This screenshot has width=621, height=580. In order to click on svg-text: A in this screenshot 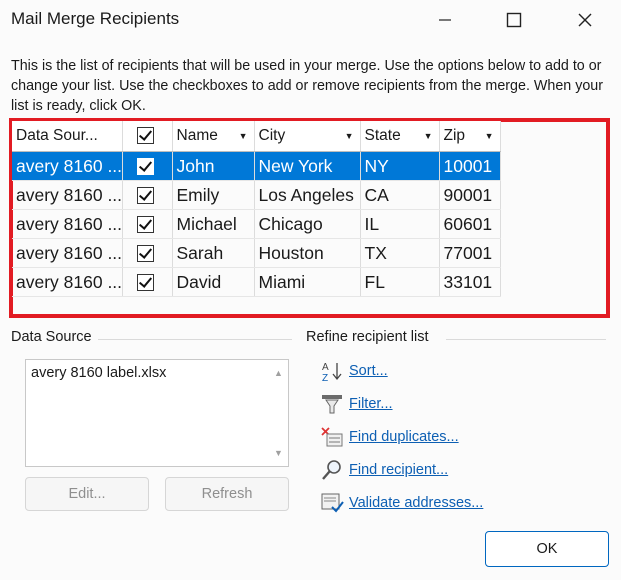, I will do `click(325, 367)`.